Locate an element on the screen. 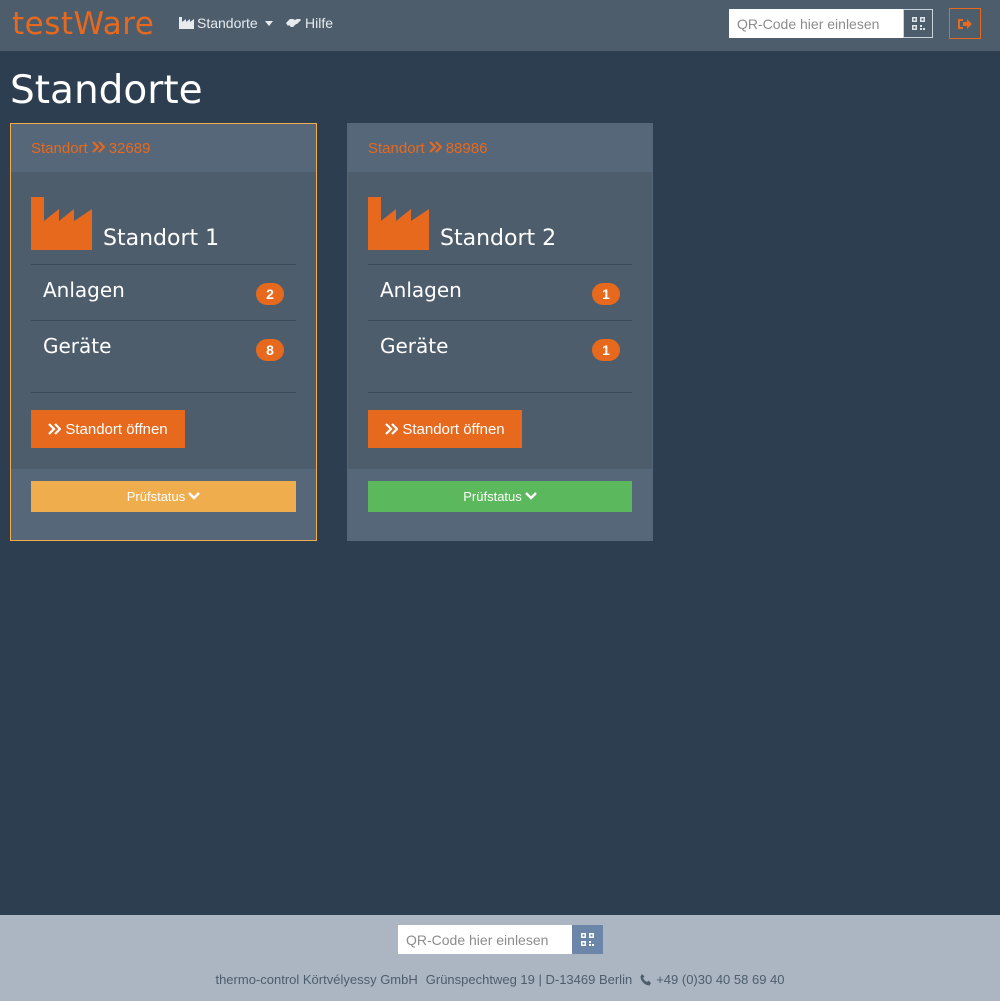 Image resolution: width=1000 pixels, height=1001 pixels. nav-hilfe-link: Hilfe is located at coordinates (309, 23).